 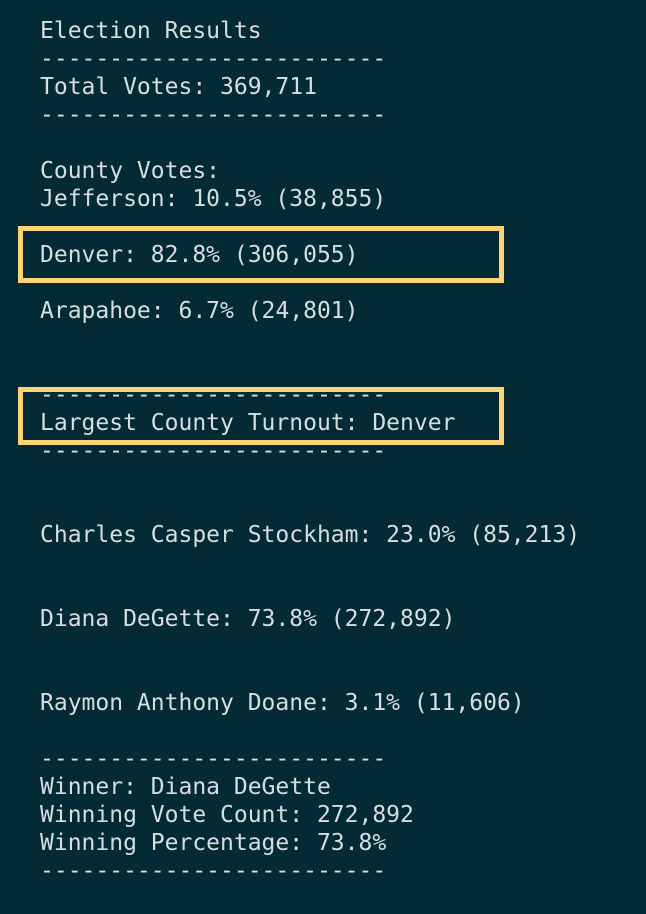 What do you see at coordinates (151, 31) in the screenshot?
I see `title-line: Election Results` at bounding box center [151, 31].